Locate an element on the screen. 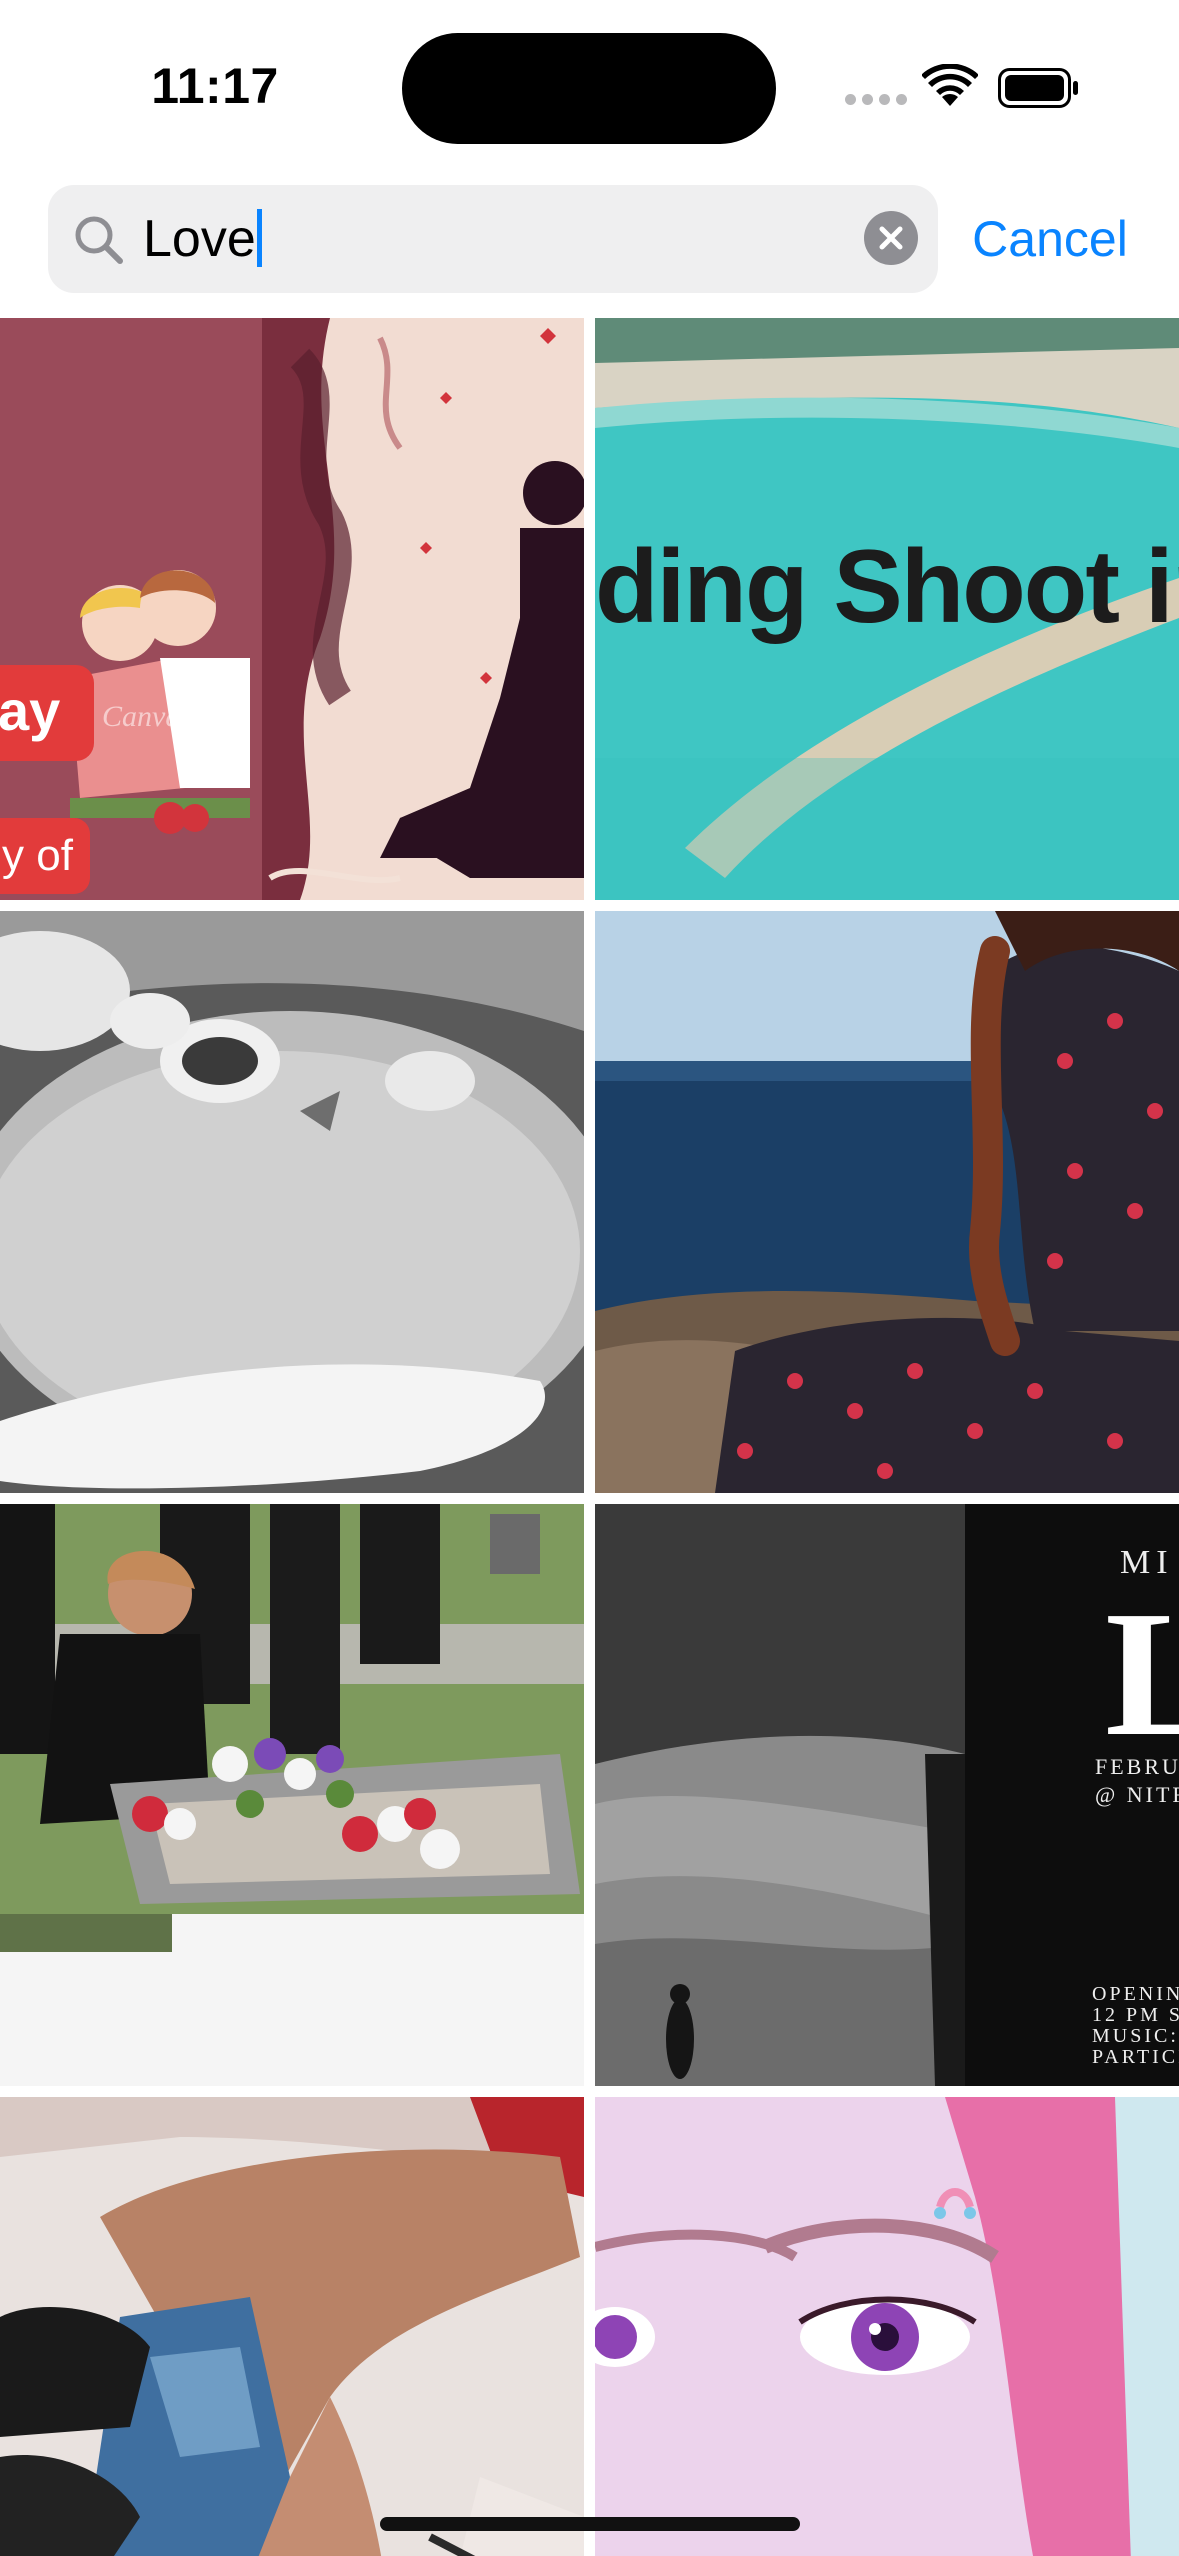  poster-text-6: 12 PM S is located at coordinates (1135, 2015).